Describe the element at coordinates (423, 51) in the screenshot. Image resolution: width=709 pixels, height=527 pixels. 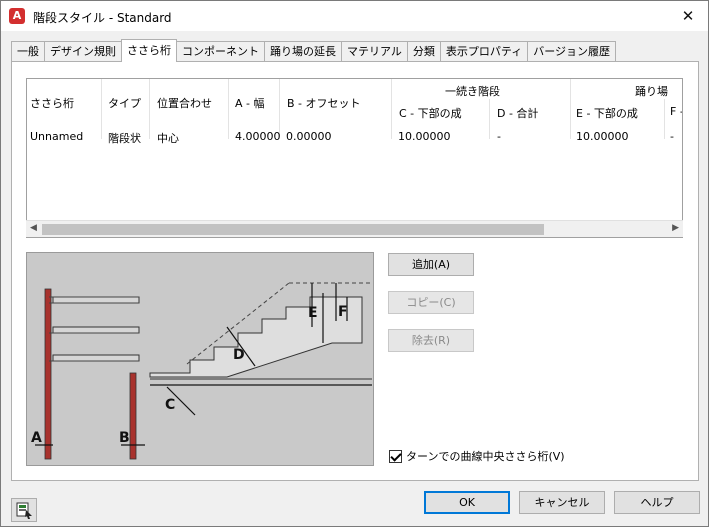
I see `tab-classifications: 分類` at that location.